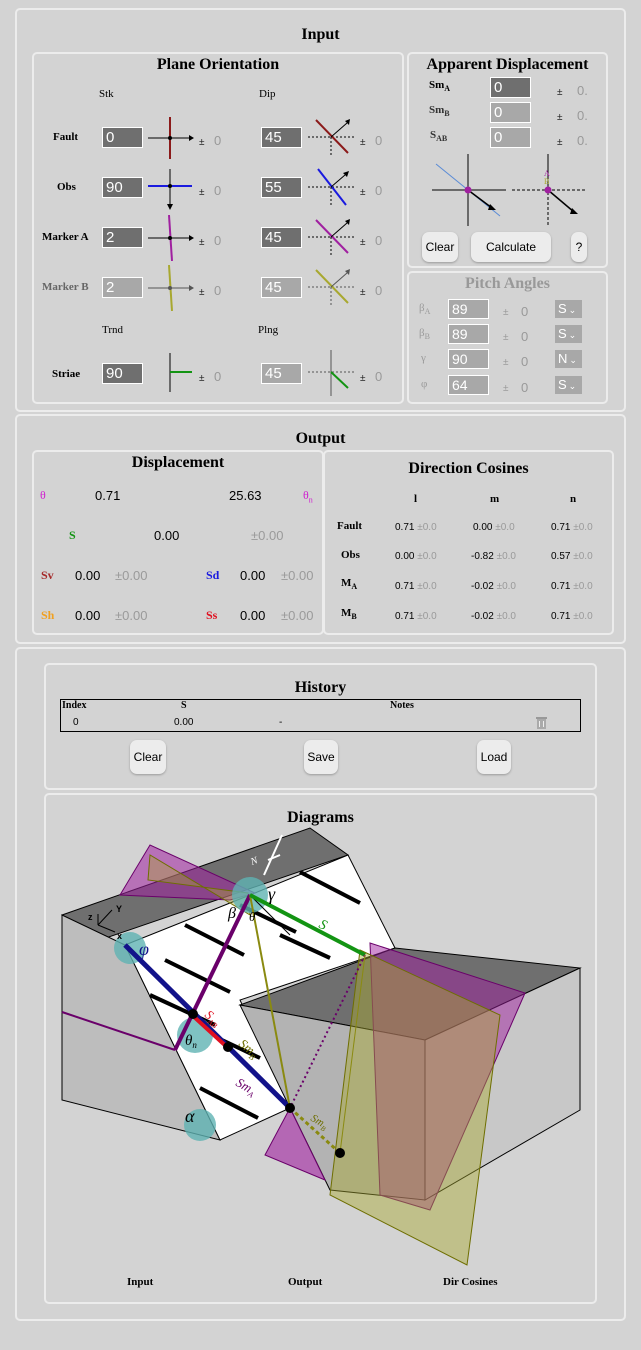  I want to click on diagram-alpha-label: α, so click(190, 1116).